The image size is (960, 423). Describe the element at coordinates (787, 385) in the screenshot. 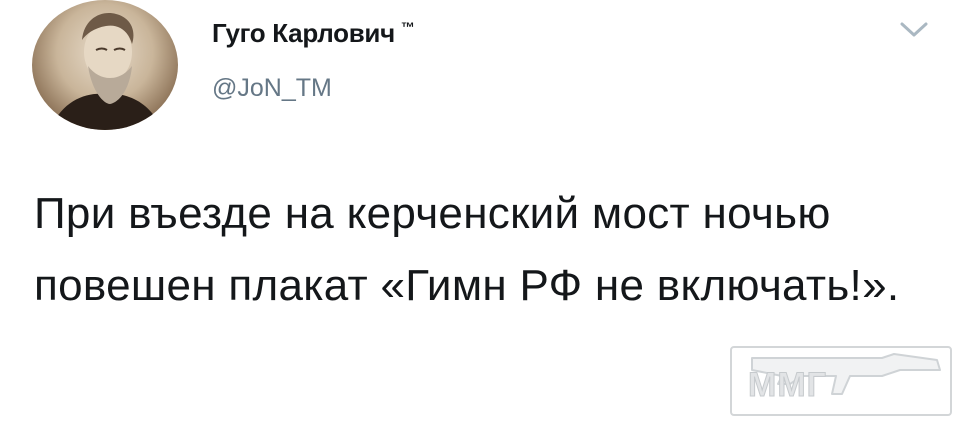

I see `watermark-text: ММГ` at that location.